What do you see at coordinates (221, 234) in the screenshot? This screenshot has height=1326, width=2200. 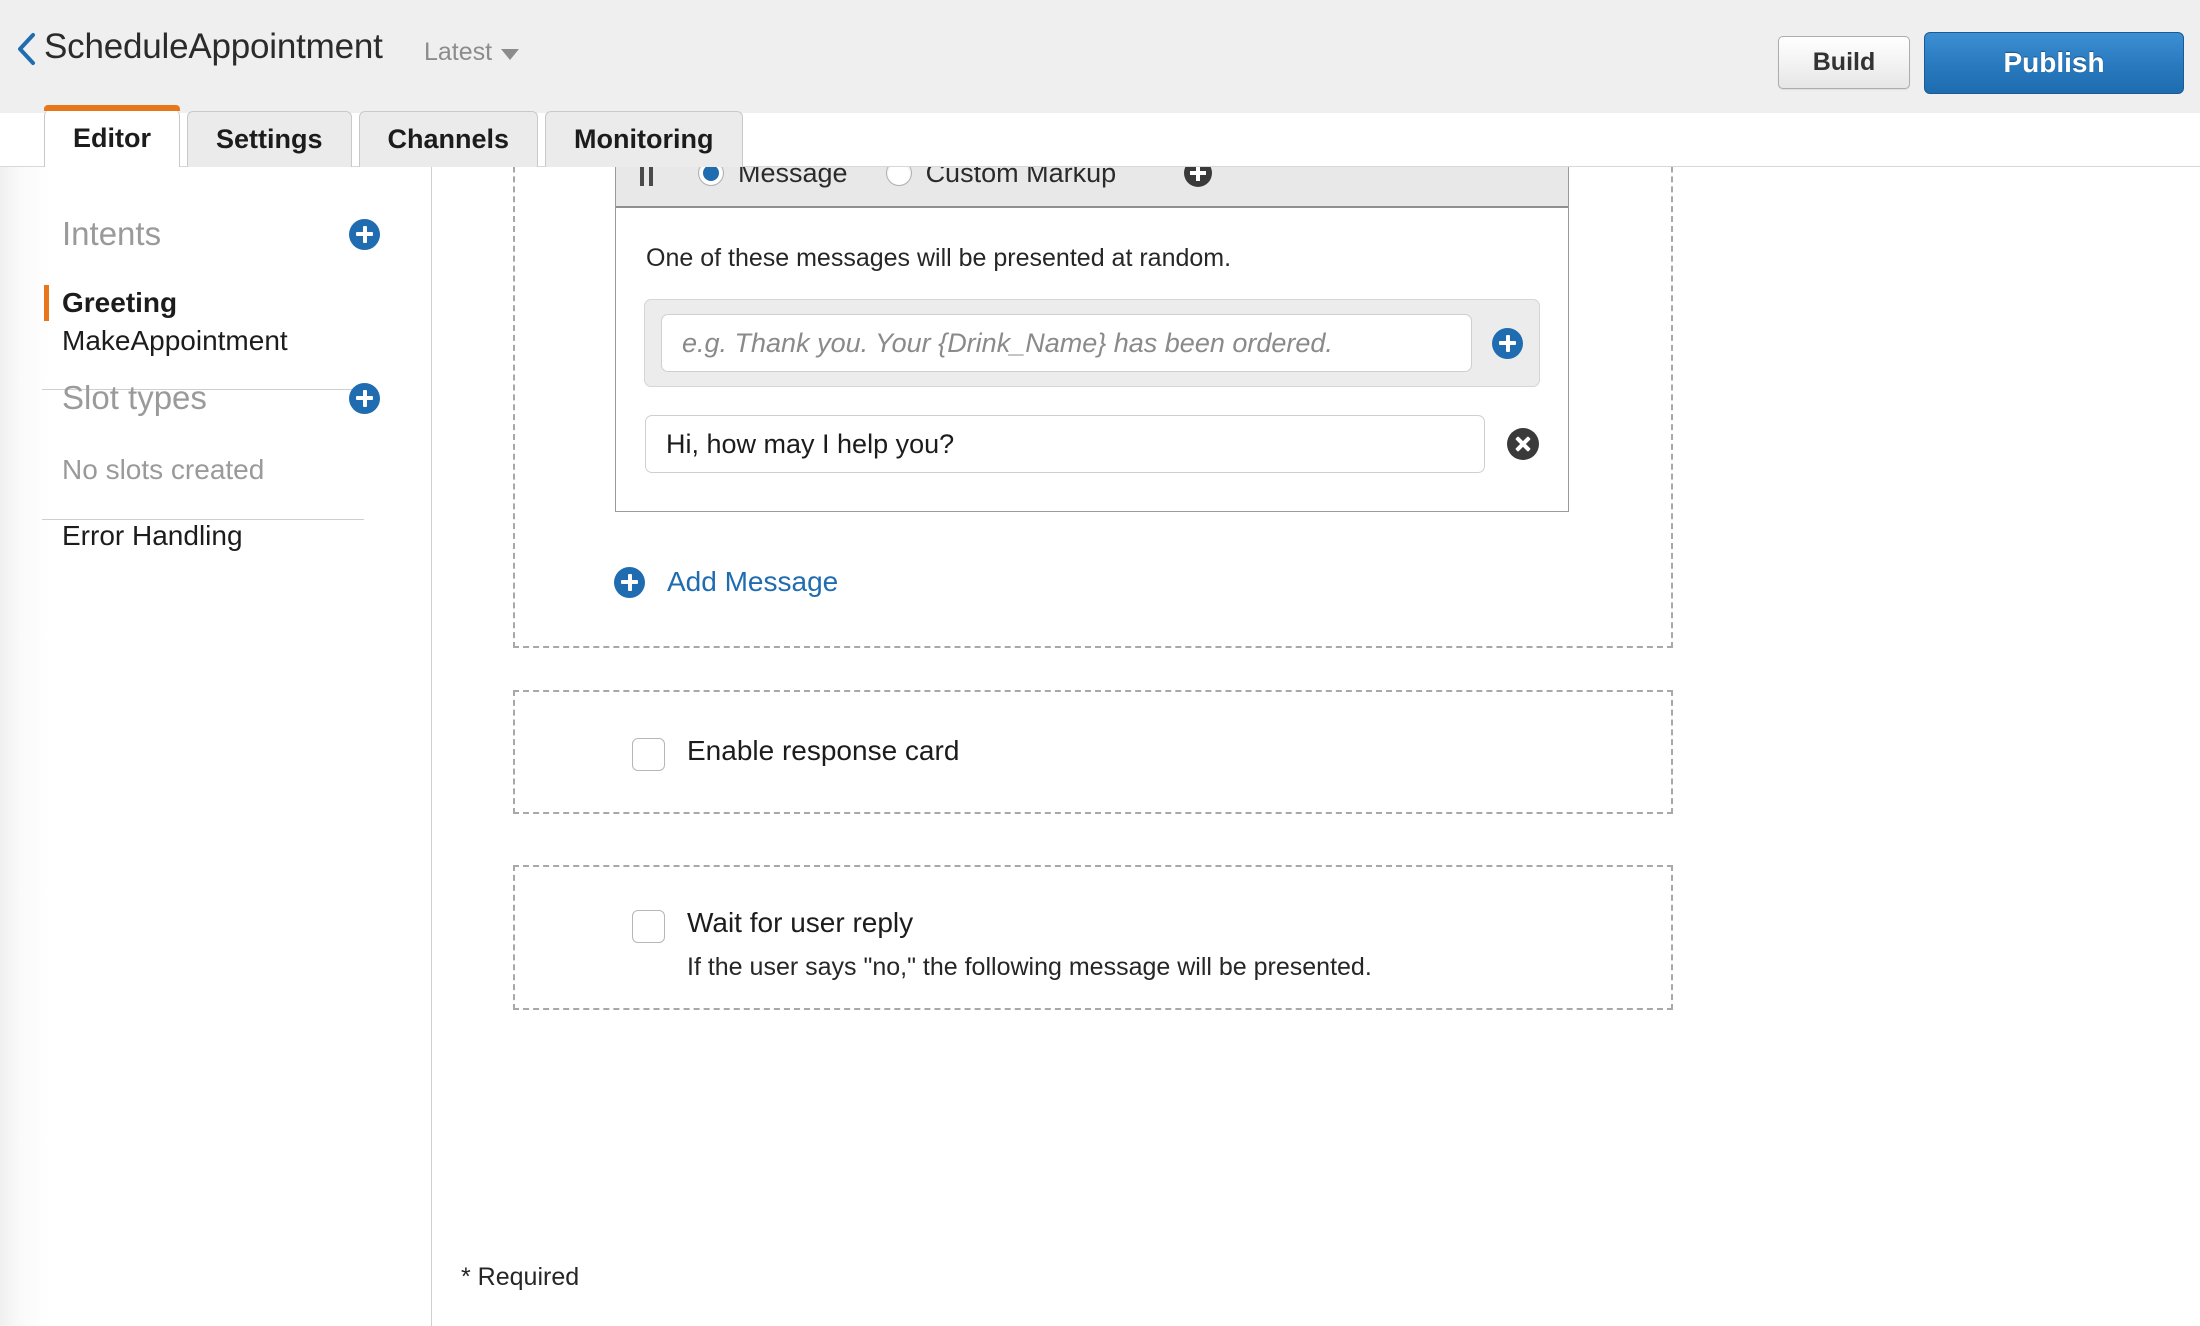 I see `sidebar-section-intents: Intents` at bounding box center [221, 234].